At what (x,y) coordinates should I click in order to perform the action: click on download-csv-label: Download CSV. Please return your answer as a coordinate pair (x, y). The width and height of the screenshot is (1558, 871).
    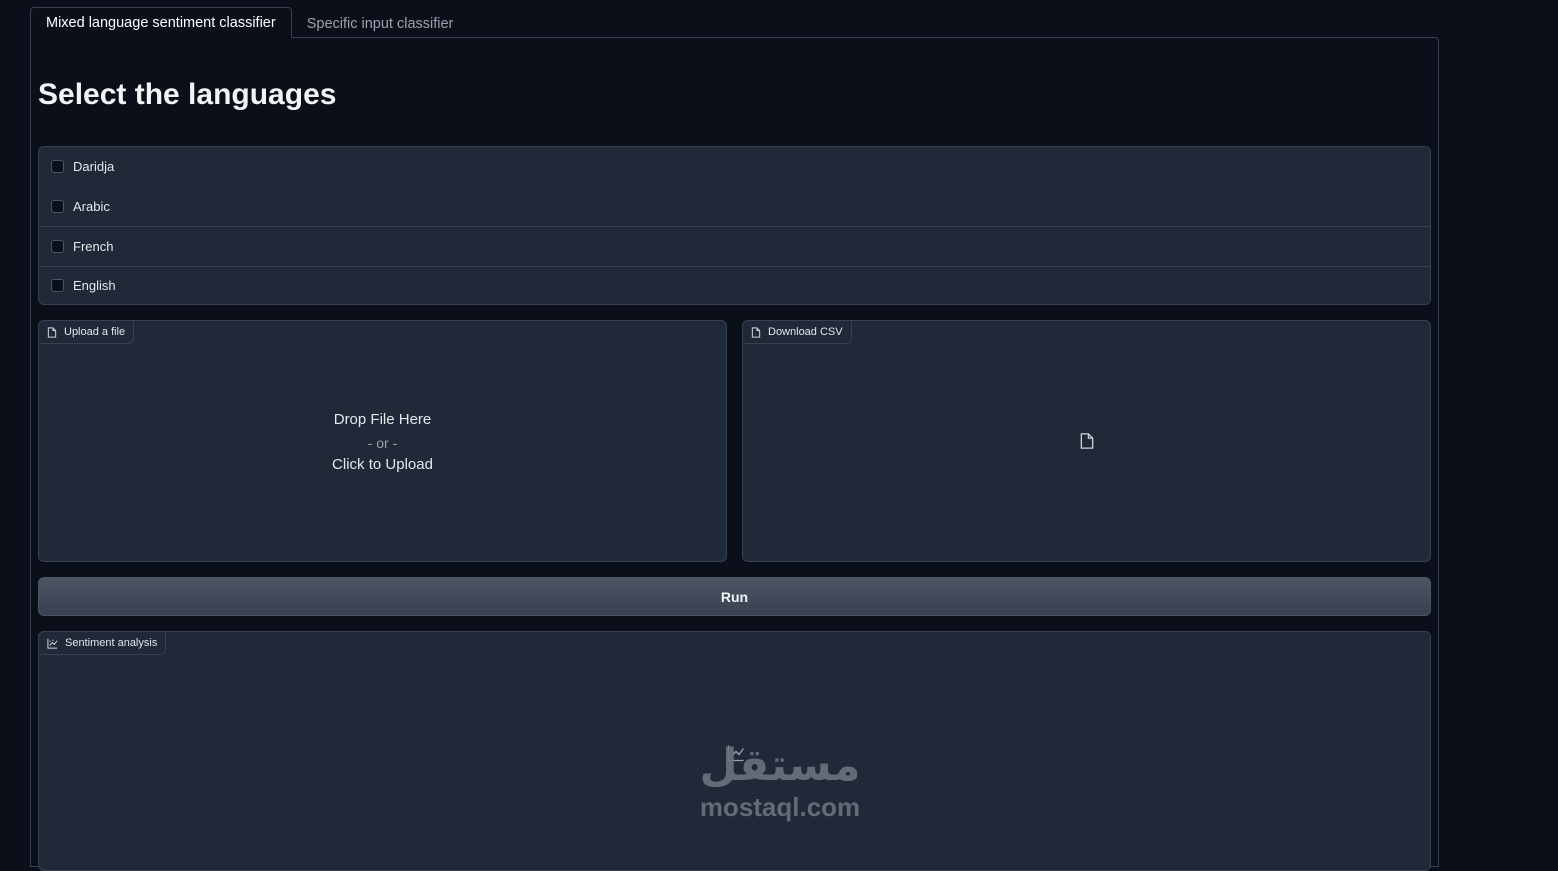
    Looking at the image, I should click on (797, 332).